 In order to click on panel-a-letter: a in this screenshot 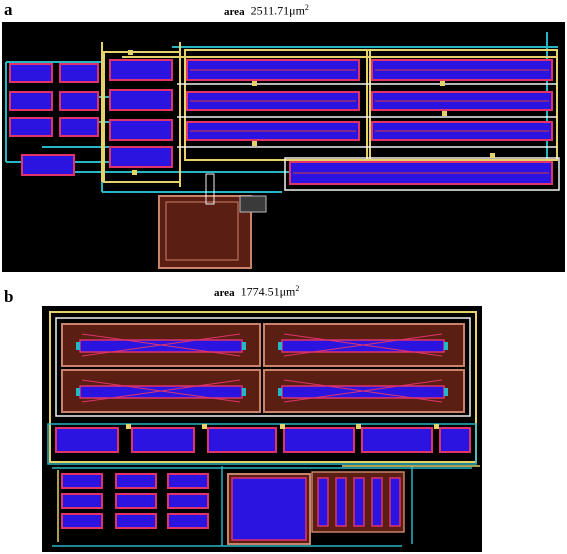, I will do `click(8, 9)`.